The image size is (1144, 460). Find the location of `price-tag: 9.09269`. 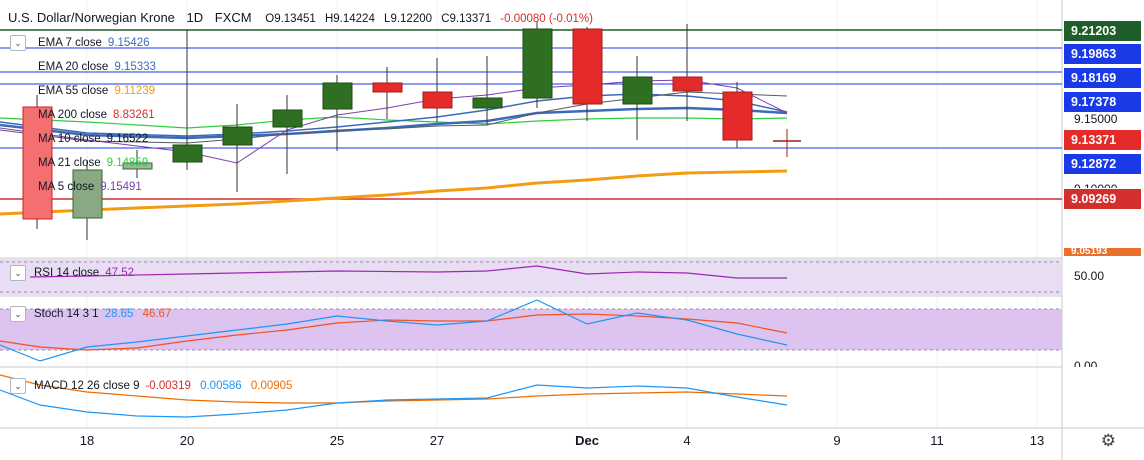

price-tag: 9.09269 is located at coordinates (1102, 199).